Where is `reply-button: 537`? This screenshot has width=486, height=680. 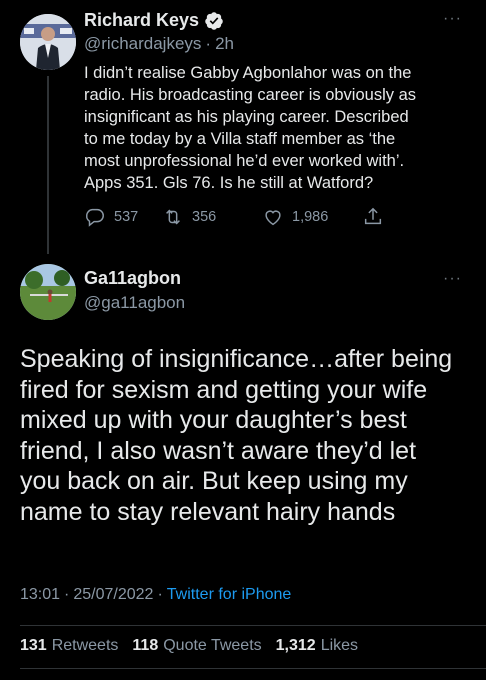 reply-button: 537 is located at coordinates (123, 217).